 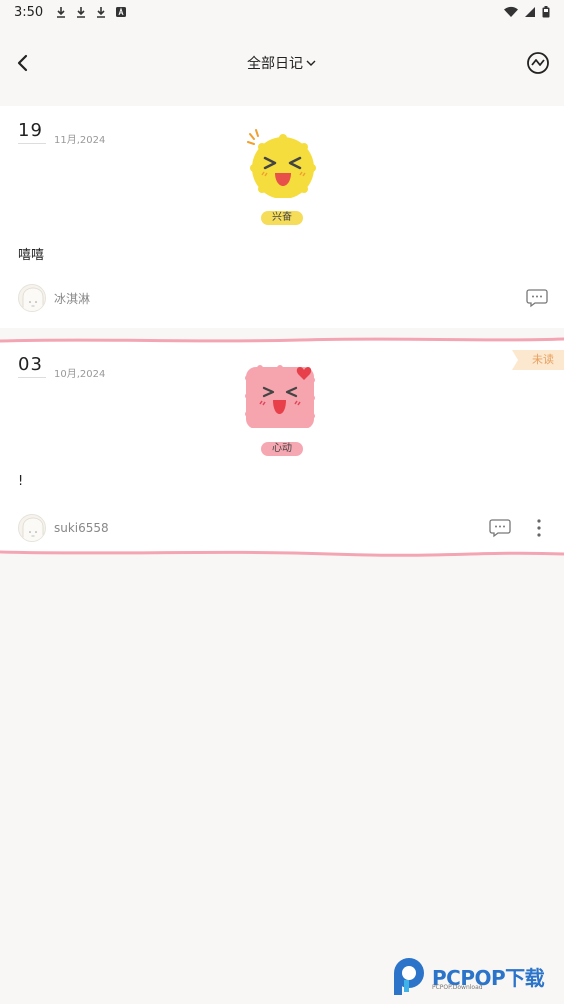 I want to click on unread-badge: 未读, so click(x=538, y=360).